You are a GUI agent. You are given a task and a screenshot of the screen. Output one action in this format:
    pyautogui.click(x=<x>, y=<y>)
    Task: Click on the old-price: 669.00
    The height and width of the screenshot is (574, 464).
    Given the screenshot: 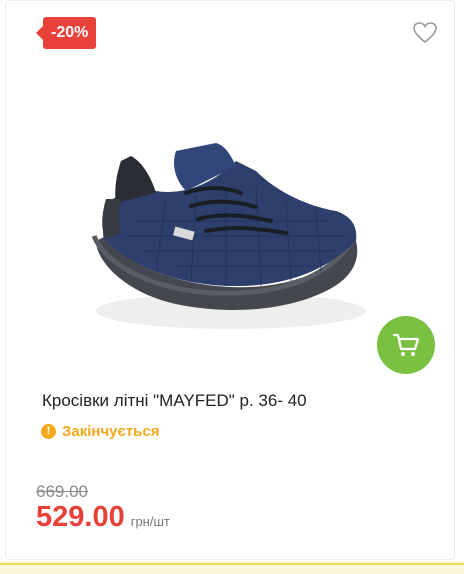 What is the action you would take?
    pyautogui.click(x=62, y=491)
    